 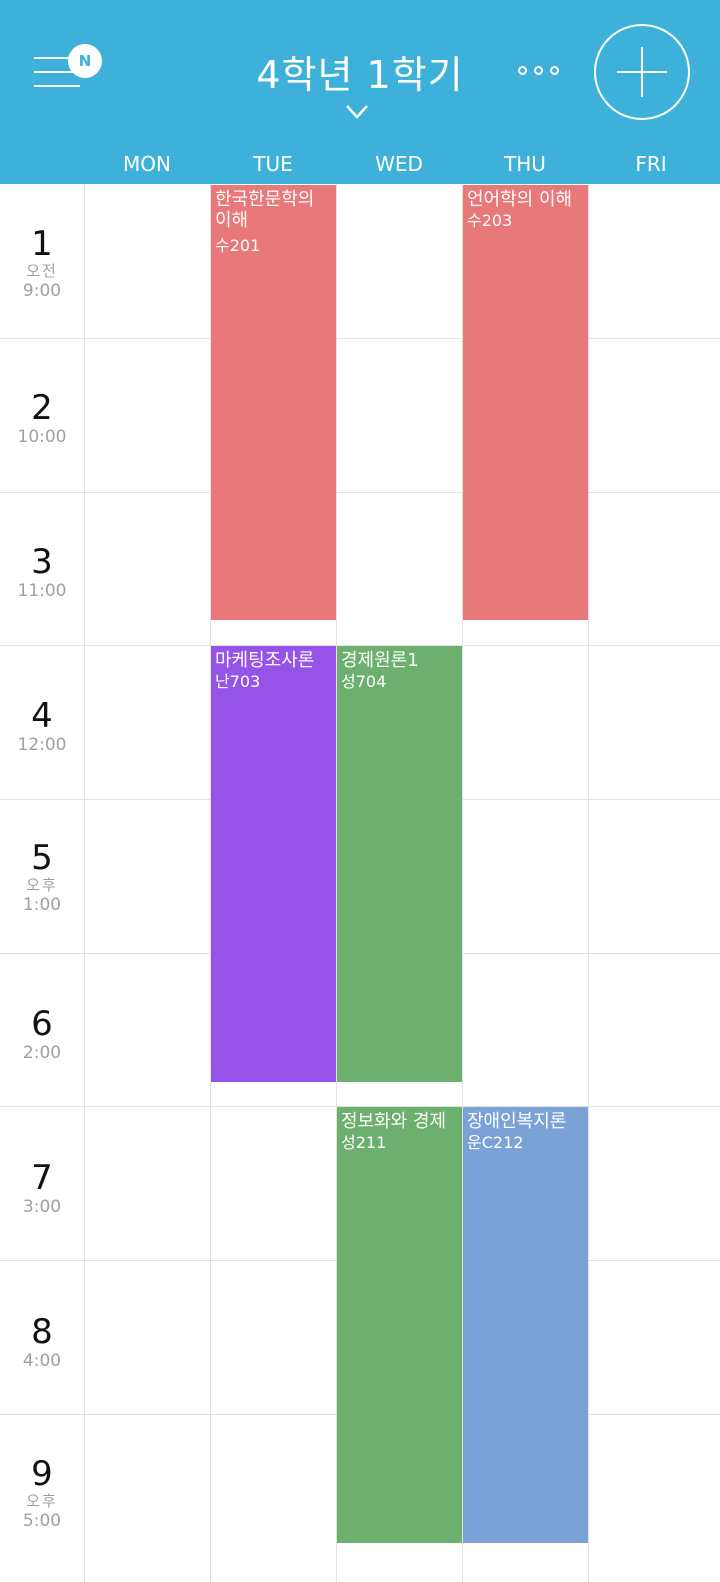 I want to click on add-class-button, so click(x=642, y=72).